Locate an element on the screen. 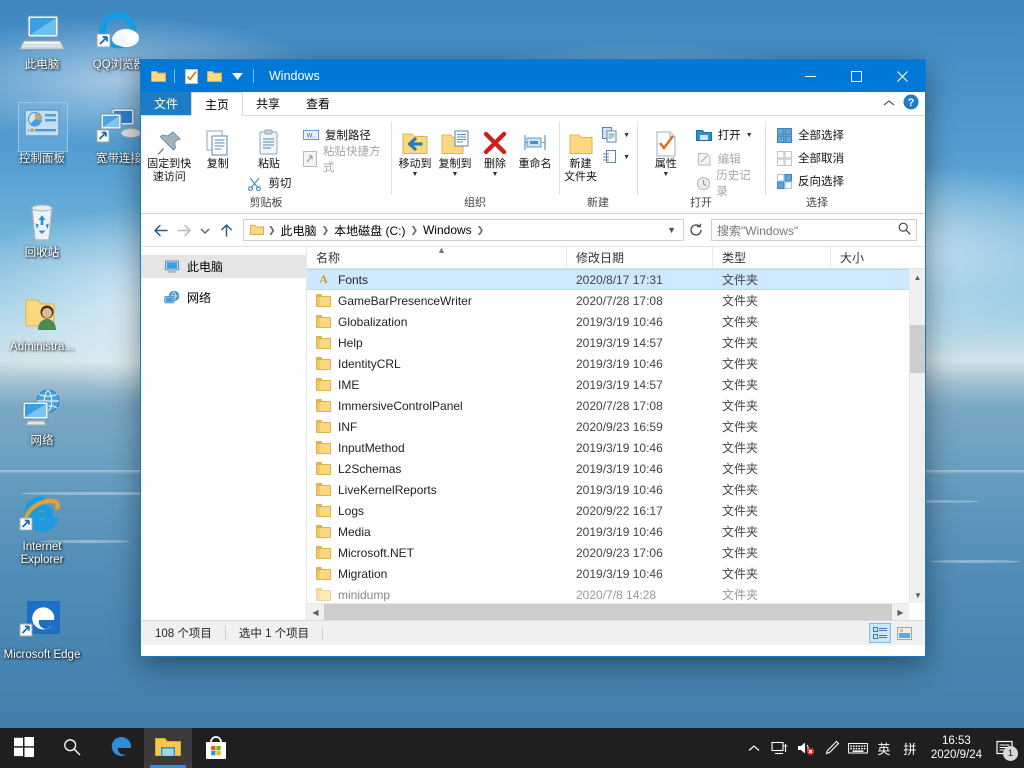 The image size is (1024, 768). scroll-left-icon: ◀ is located at coordinates (315, 612).